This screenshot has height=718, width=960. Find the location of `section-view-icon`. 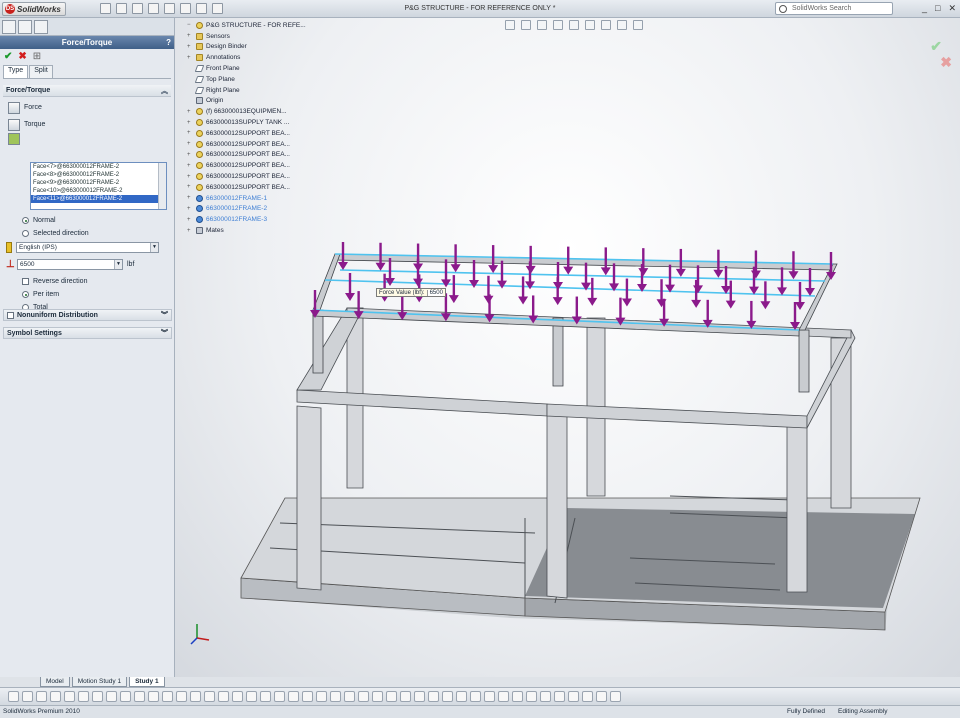

section-view-icon is located at coordinates (558, 25).